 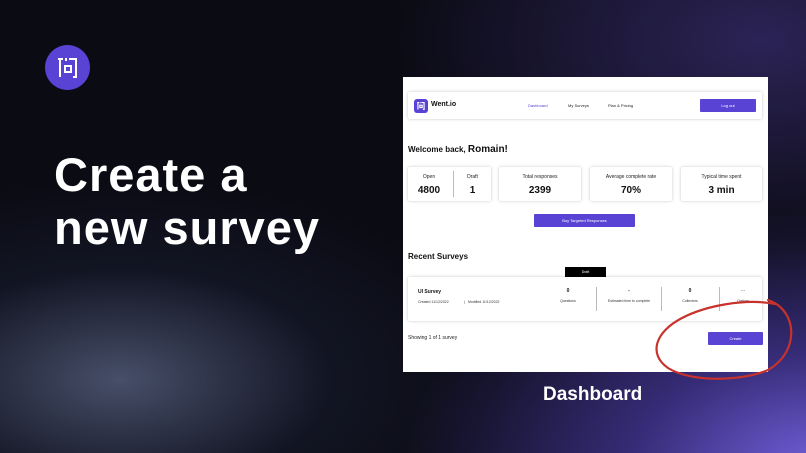 I want to click on logout-button: Log out, so click(x=728, y=105).